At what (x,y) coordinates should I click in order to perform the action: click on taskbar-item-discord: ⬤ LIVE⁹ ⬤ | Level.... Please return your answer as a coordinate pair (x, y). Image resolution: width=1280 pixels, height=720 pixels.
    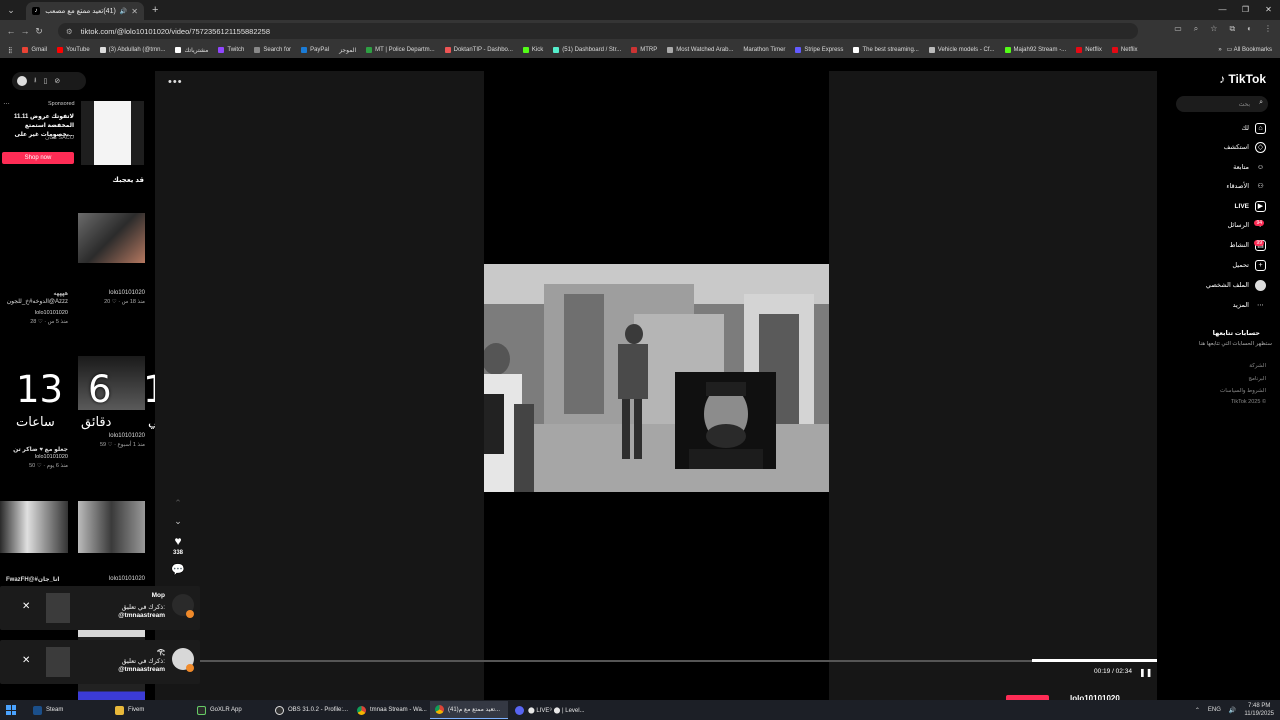
    Looking at the image, I should click on (550, 710).